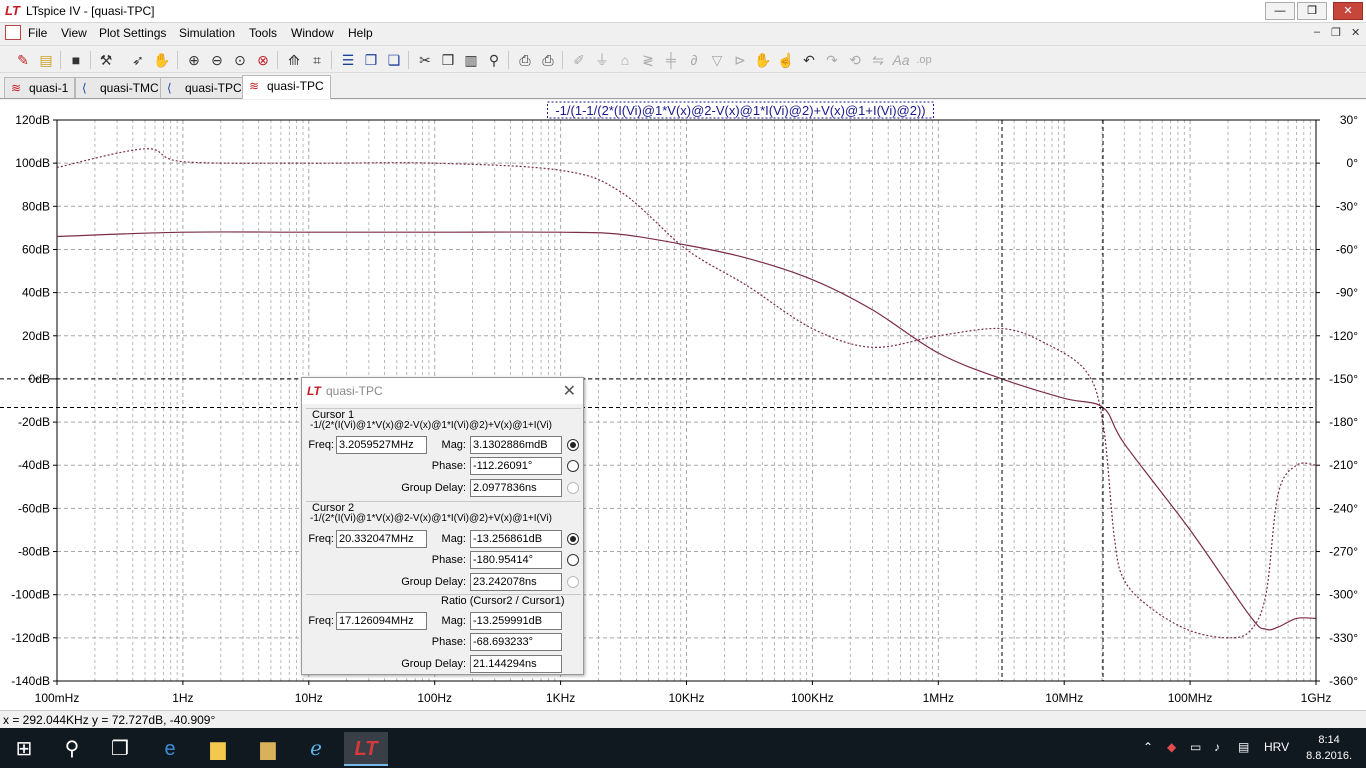 This screenshot has height=768, width=1366. Describe the element at coordinates (294, 60) in the screenshot. I see `autorange-icon: ⟰` at that location.